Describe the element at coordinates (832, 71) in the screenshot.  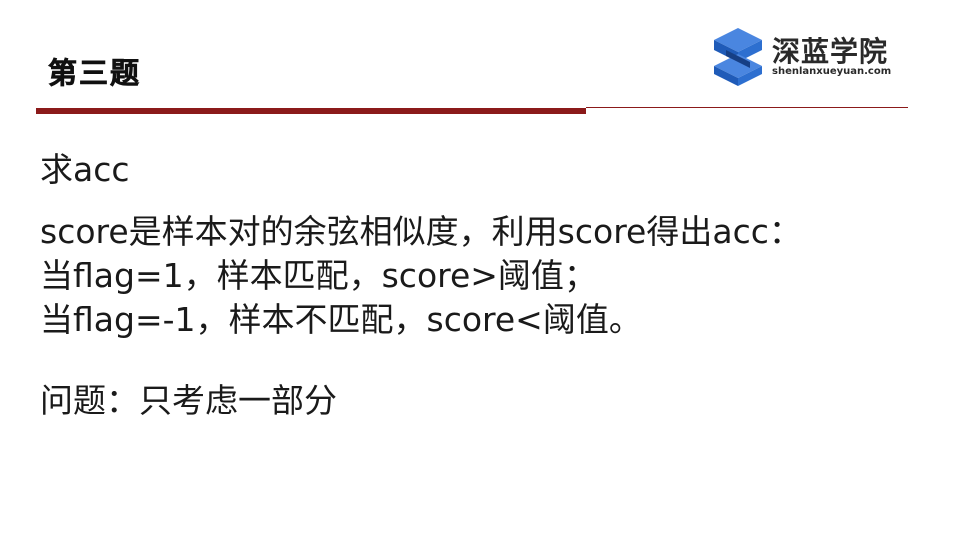
I see `logo-url: shenlanxueyuan.com` at that location.